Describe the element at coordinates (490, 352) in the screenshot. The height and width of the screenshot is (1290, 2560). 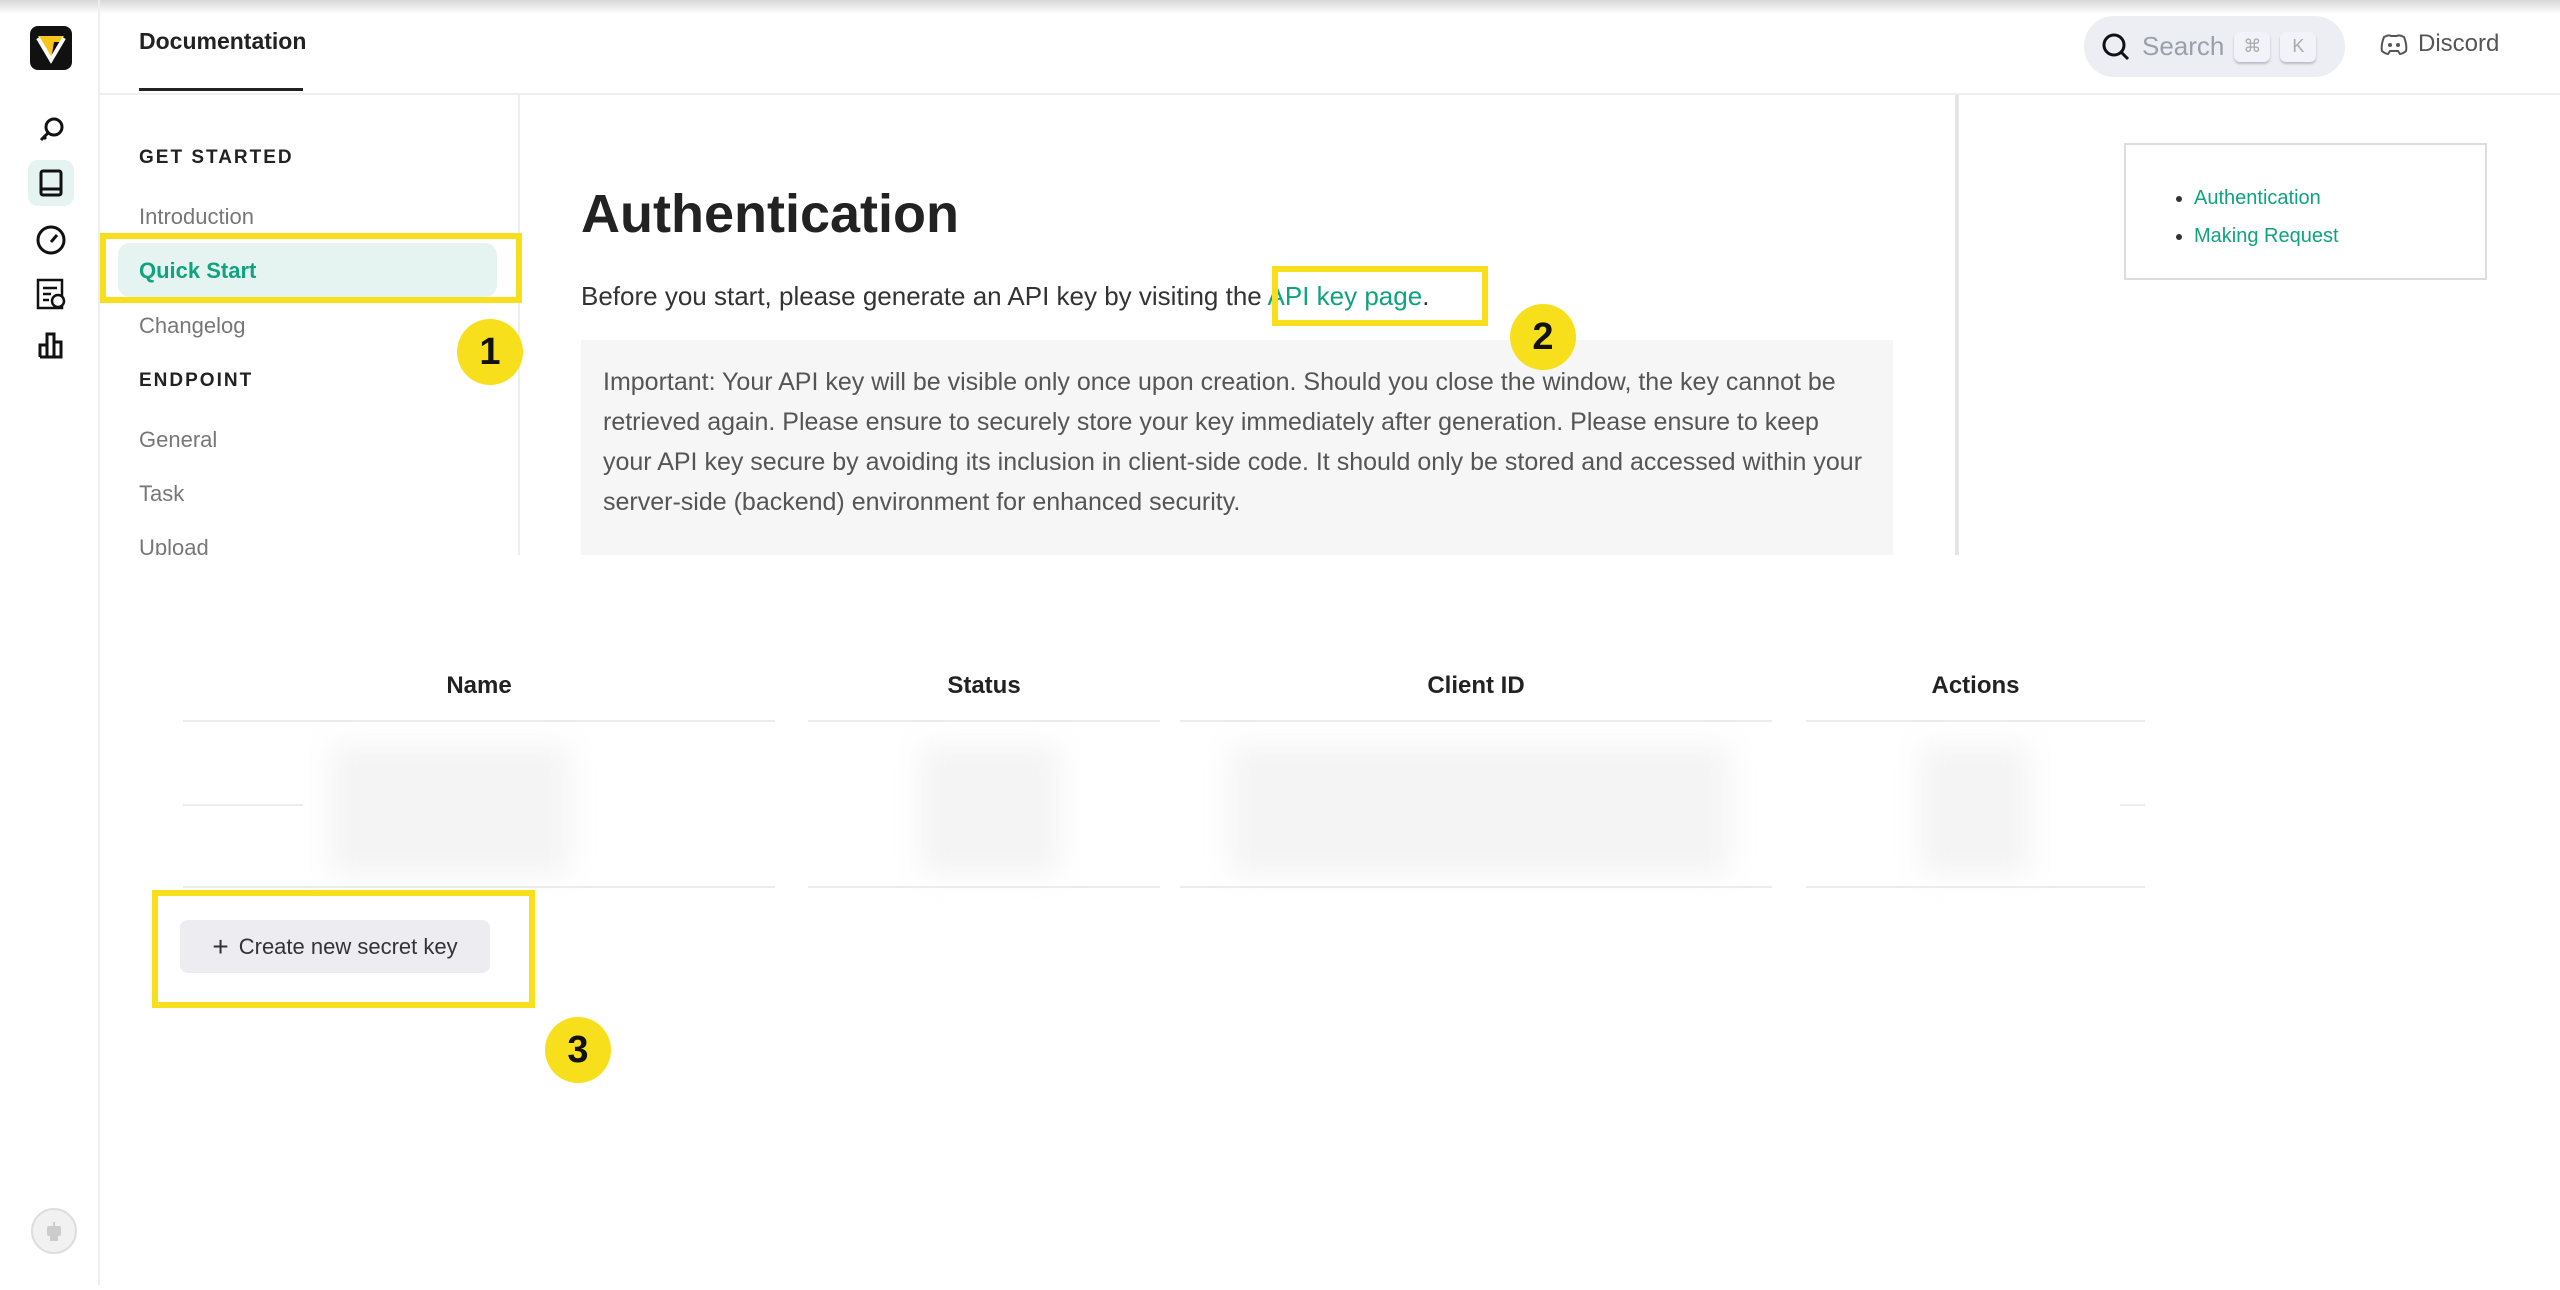
I see `annotation-badge-1: 1` at that location.